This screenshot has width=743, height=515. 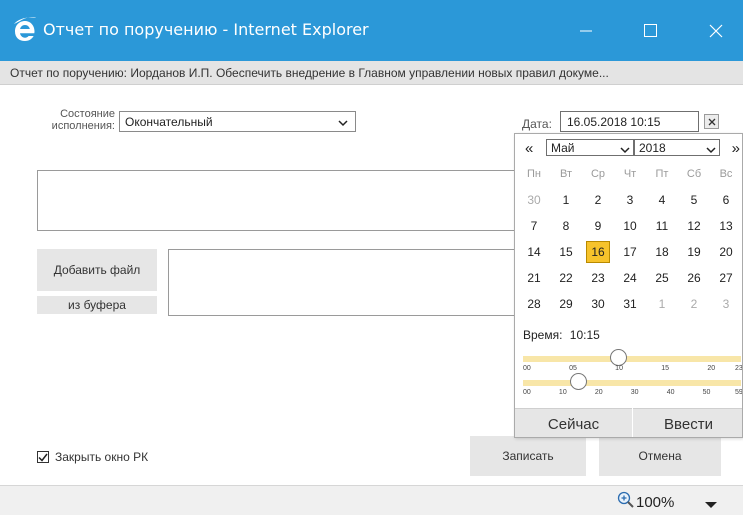 I want to click on state-label: Состояние исполнения:, so click(x=83, y=120).